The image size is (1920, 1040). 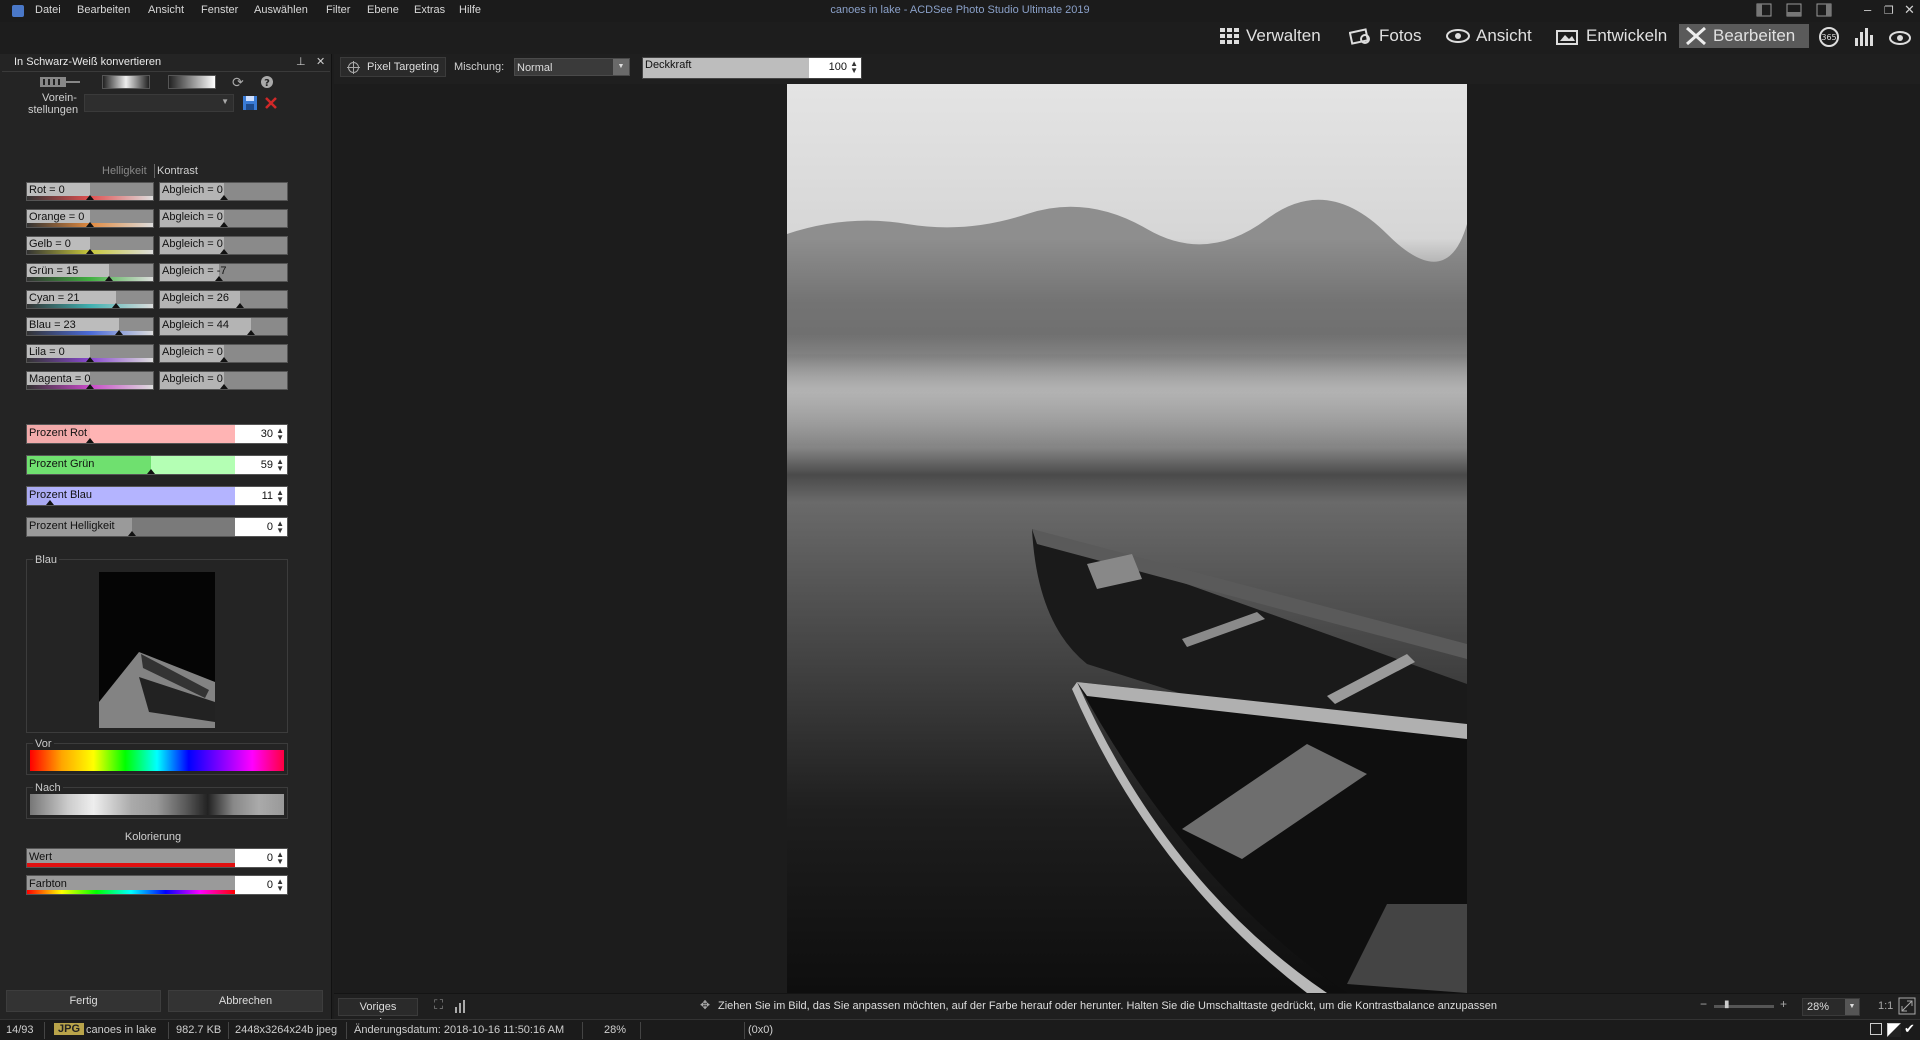 I want to click on contrast-balance-slider-6: Abgleich = 0, so click(x=223, y=353).